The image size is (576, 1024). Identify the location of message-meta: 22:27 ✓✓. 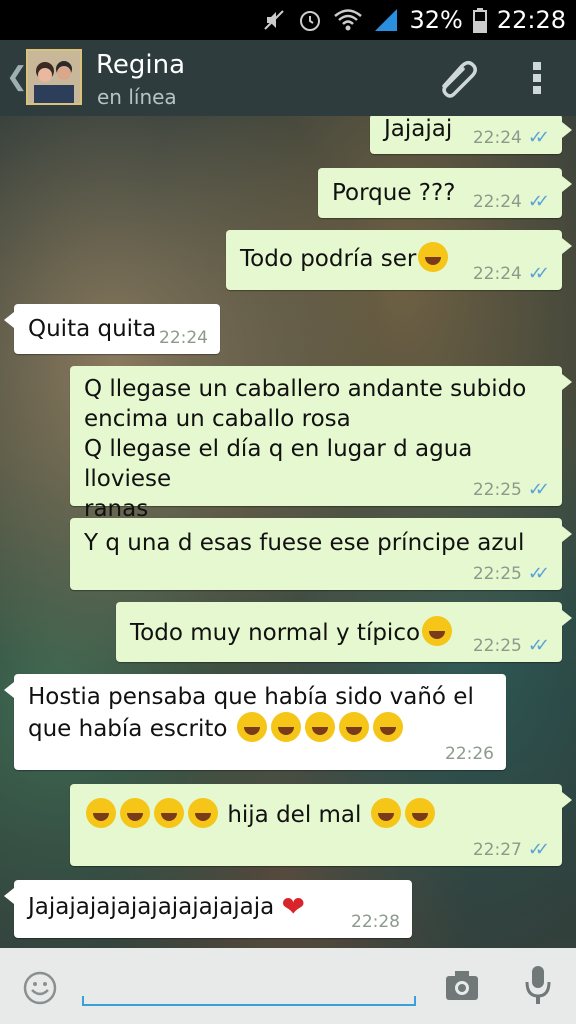
(511, 850).